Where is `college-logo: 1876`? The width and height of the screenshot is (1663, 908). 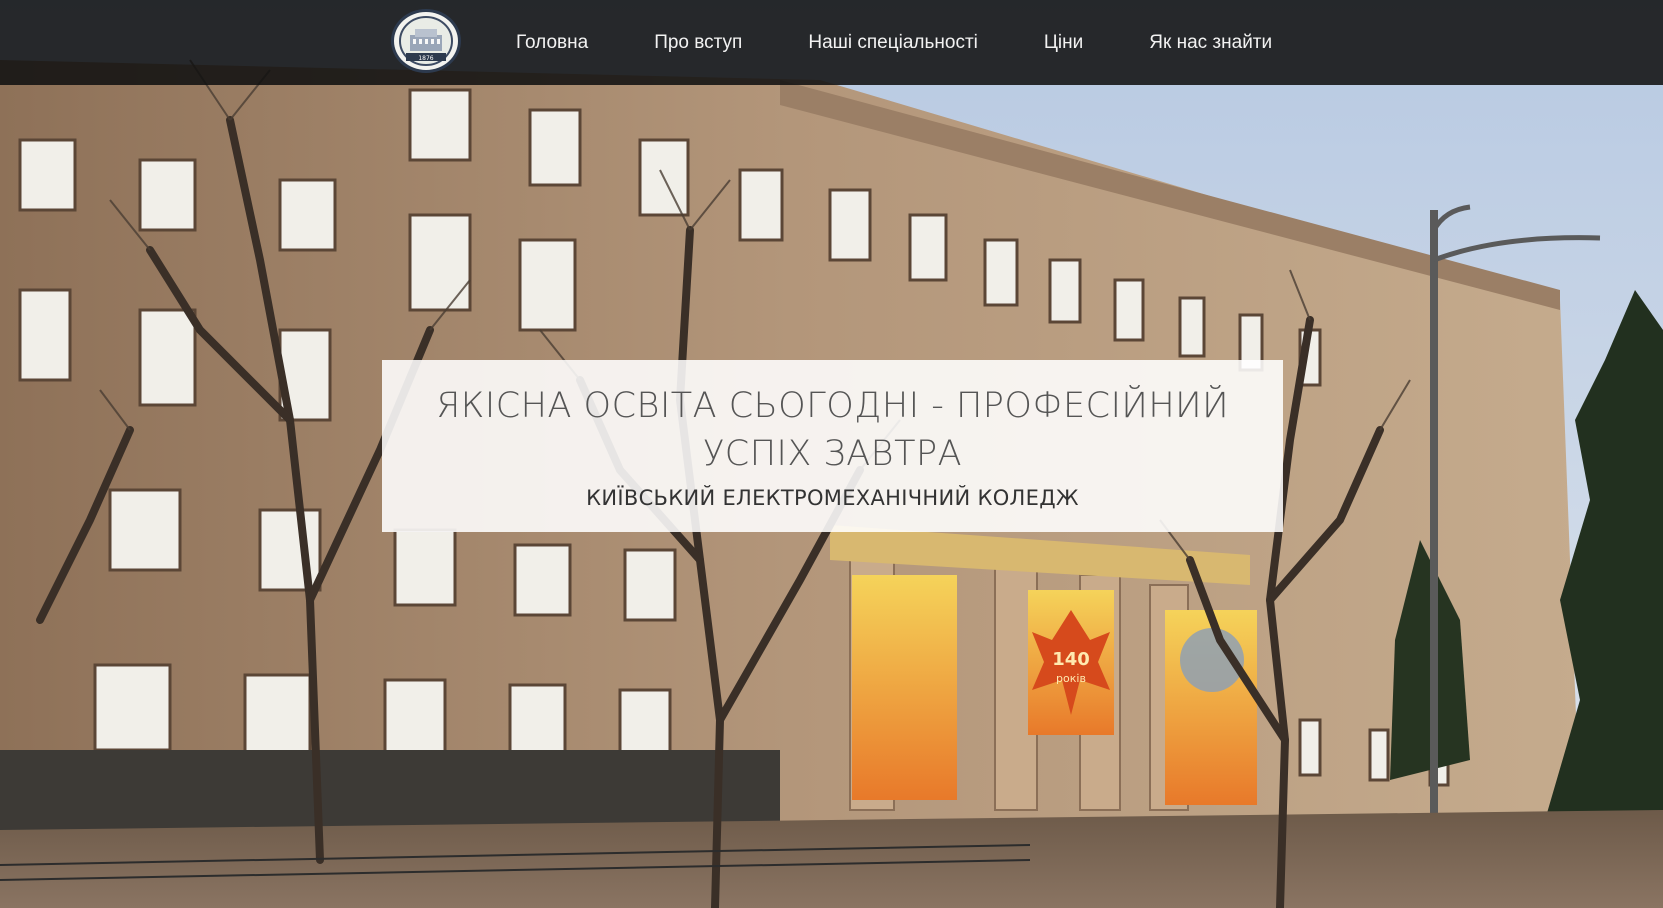 college-logo: 1876 is located at coordinates (426, 41).